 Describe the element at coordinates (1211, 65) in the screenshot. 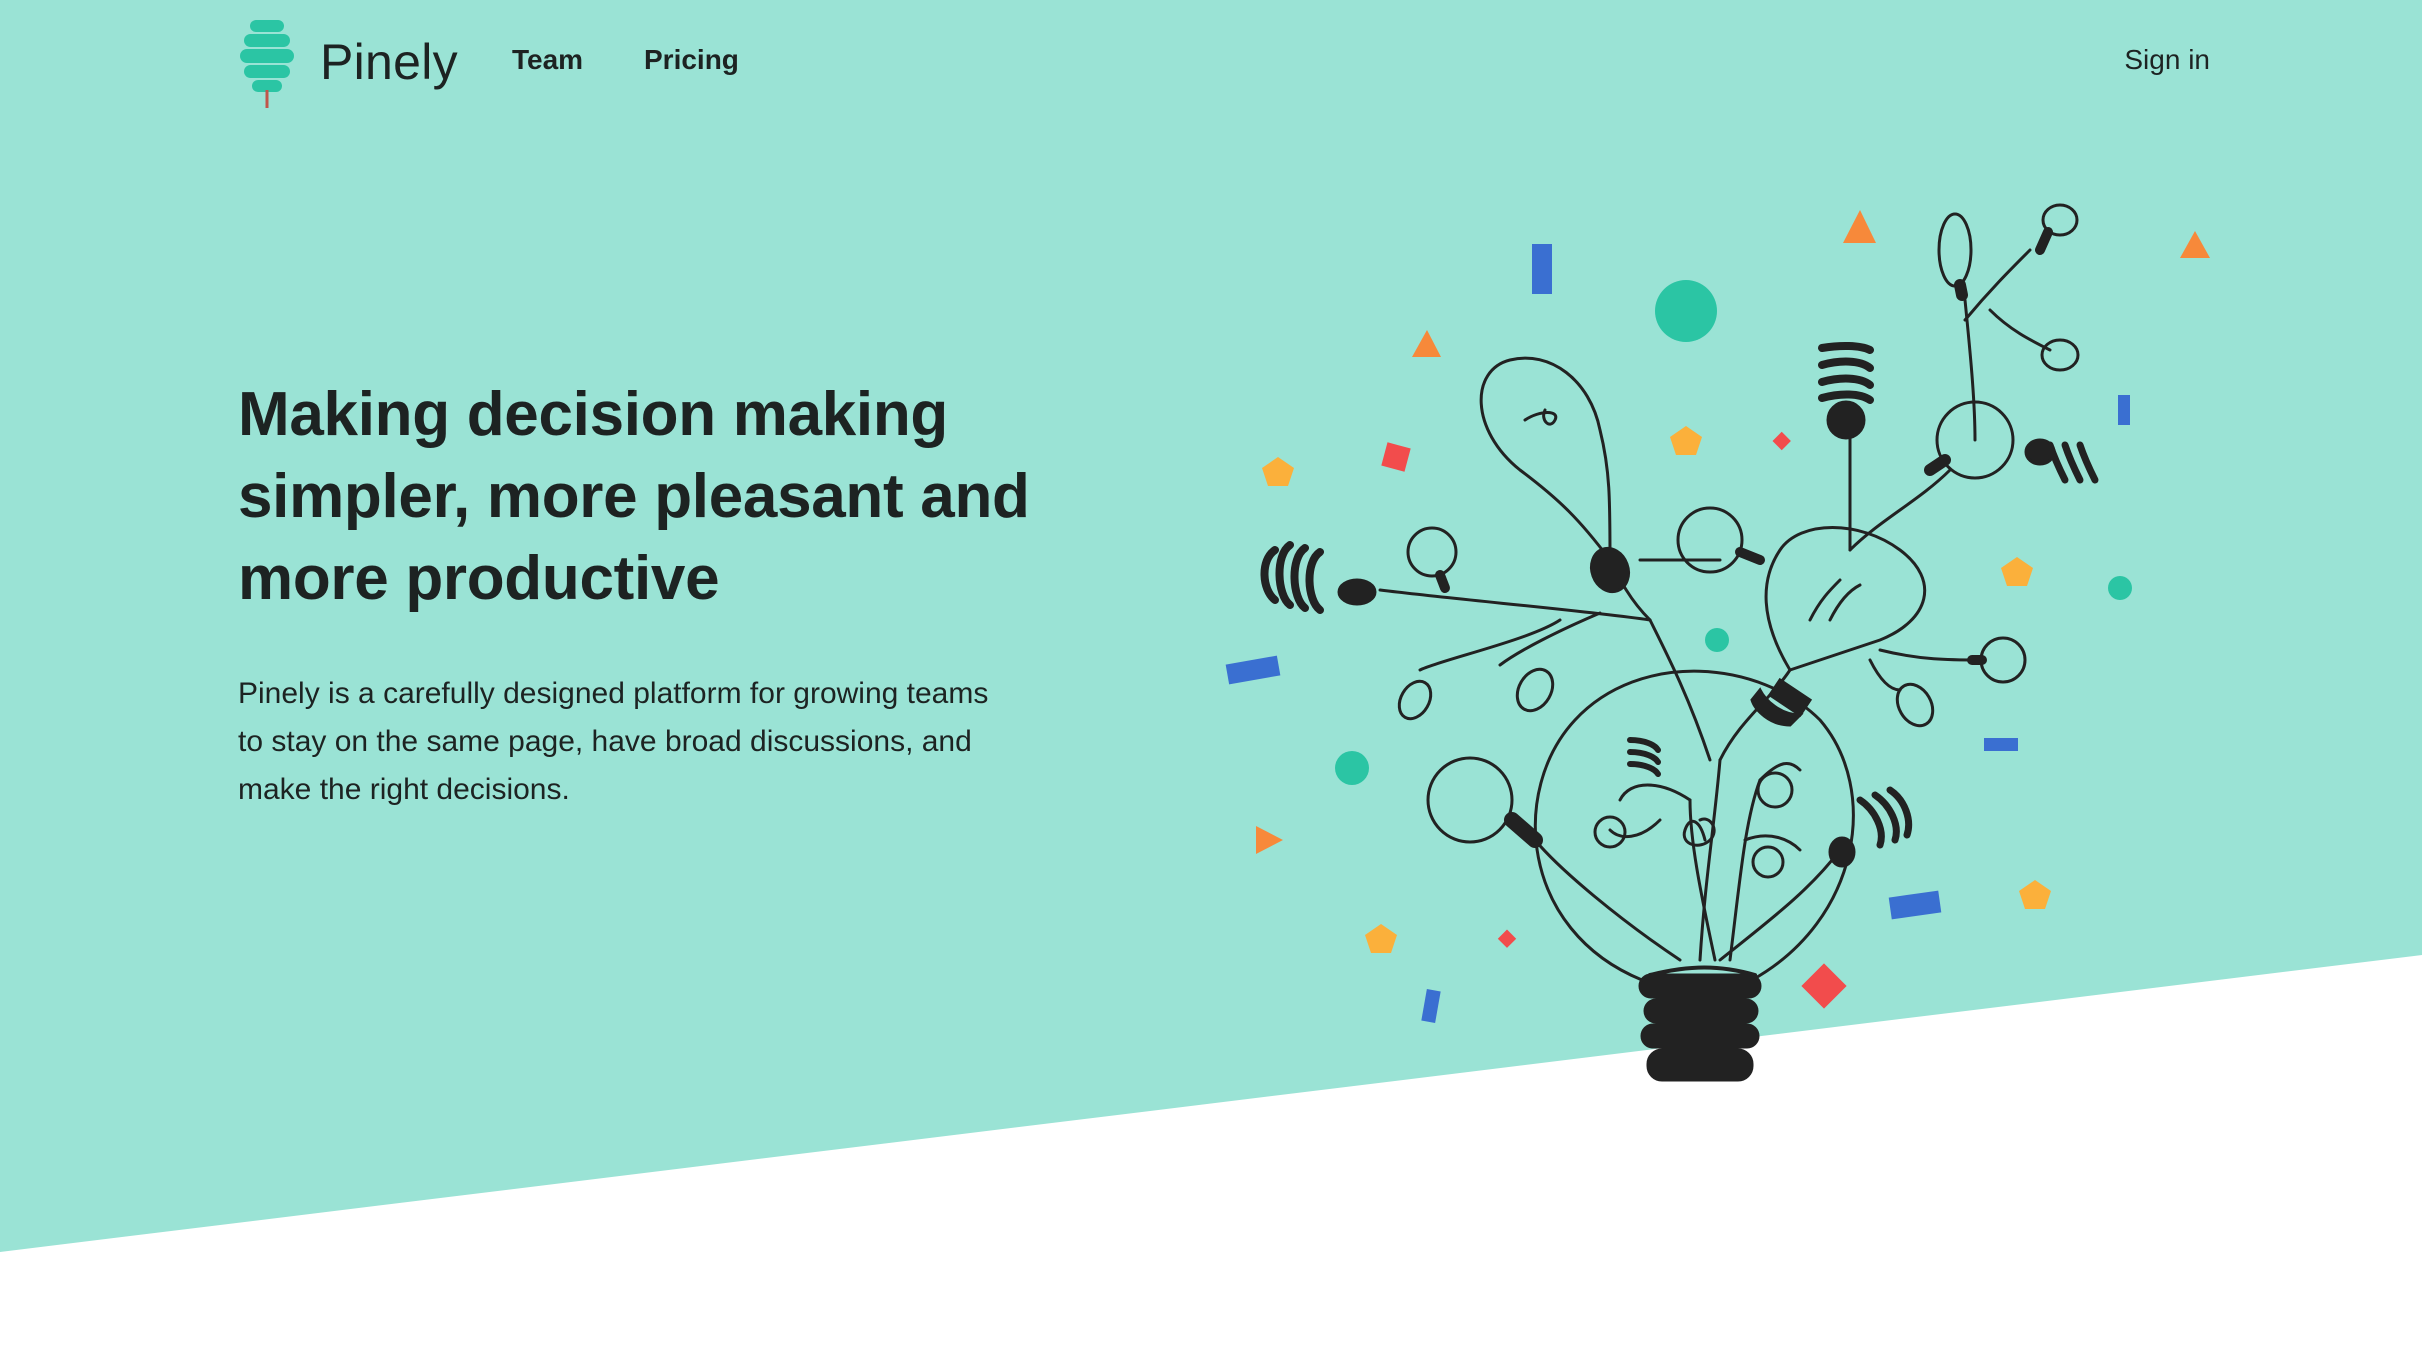

I see `top-navigation: Pinely Team Pricing Sign in` at that location.